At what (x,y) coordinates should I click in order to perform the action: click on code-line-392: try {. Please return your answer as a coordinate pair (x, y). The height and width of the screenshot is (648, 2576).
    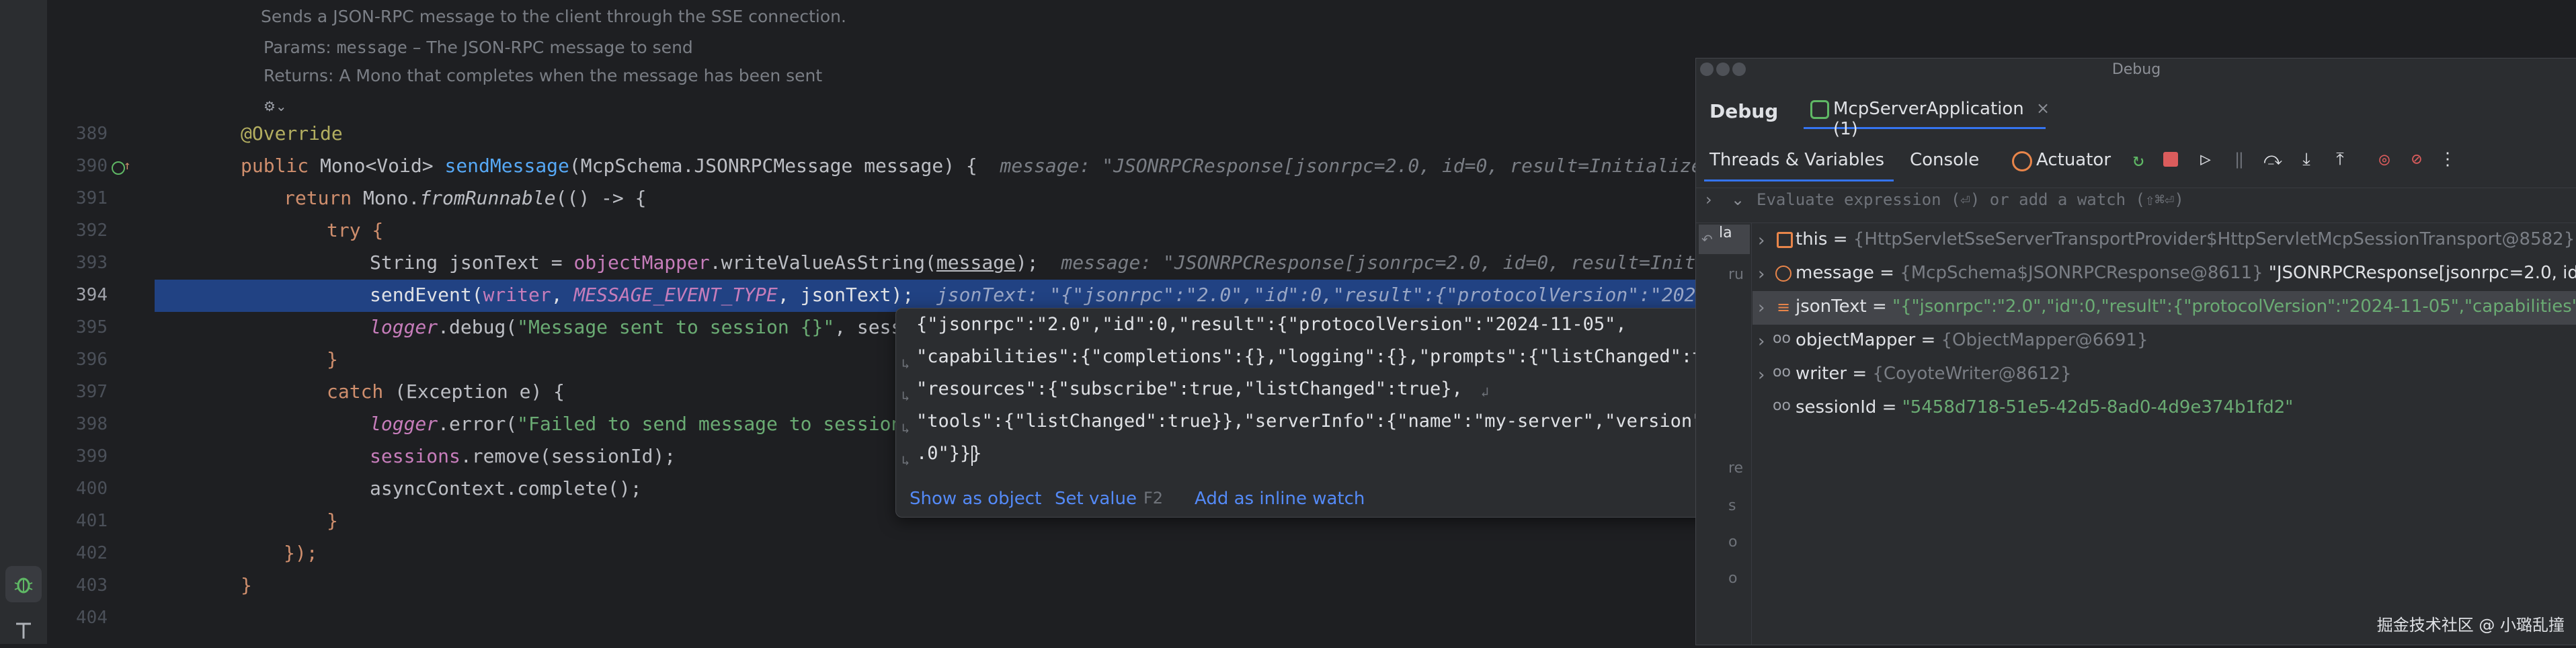
    Looking at the image, I should click on (355, 230).